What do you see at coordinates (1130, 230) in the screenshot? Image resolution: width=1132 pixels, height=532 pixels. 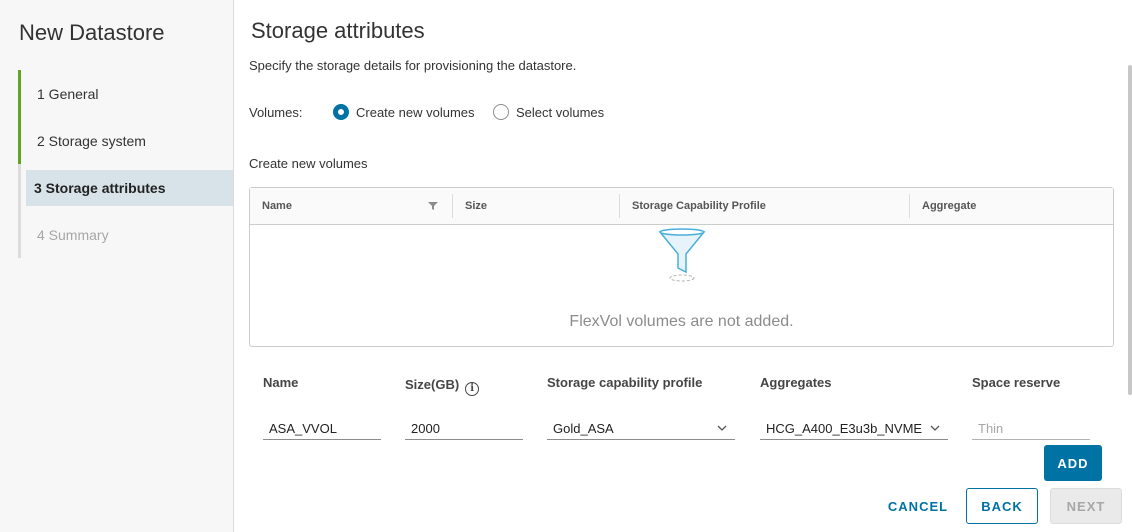 I see `scrollbar` at bounding box center [1130, 230].